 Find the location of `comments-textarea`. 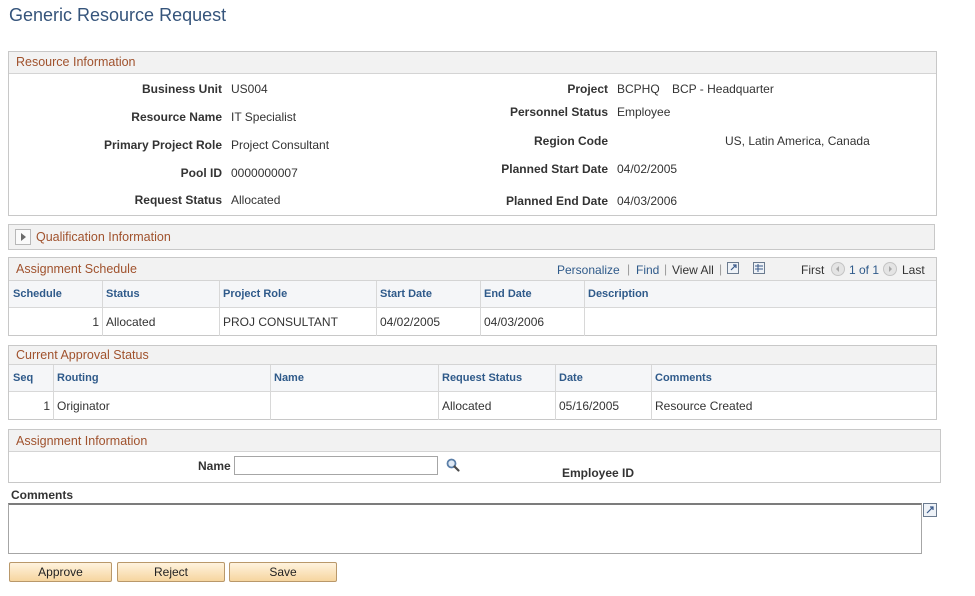

comments-textarea is located at coordinates (465, 528).